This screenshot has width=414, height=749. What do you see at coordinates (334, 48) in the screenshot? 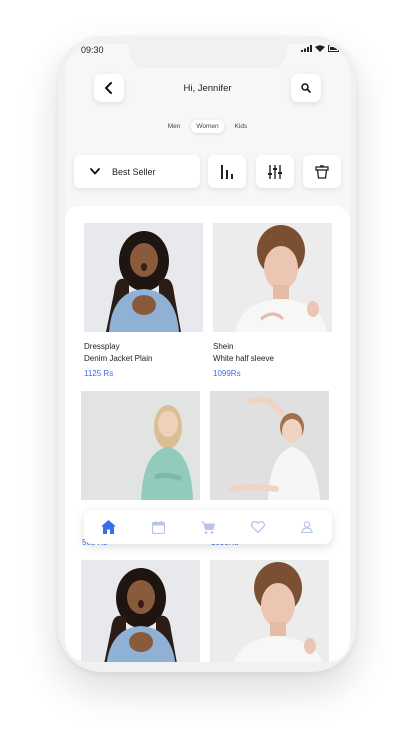
I see `battery-icon` at bounding box center [334, 48].